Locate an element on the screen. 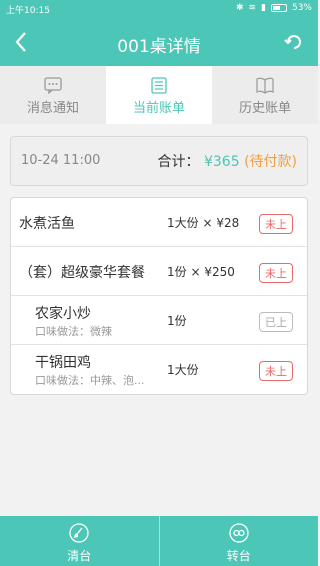  bottom-action-bar: 清台 转台 is located at coordinates (159, 541).